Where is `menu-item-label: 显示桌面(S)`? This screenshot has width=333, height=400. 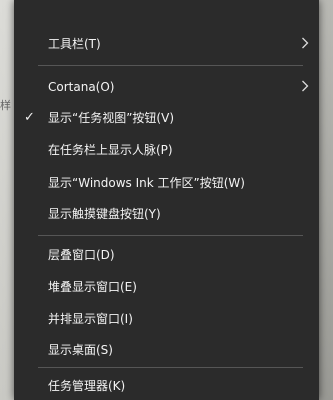 menu-item-label: 显示桌面(S) is located at coordinates (80, 350).